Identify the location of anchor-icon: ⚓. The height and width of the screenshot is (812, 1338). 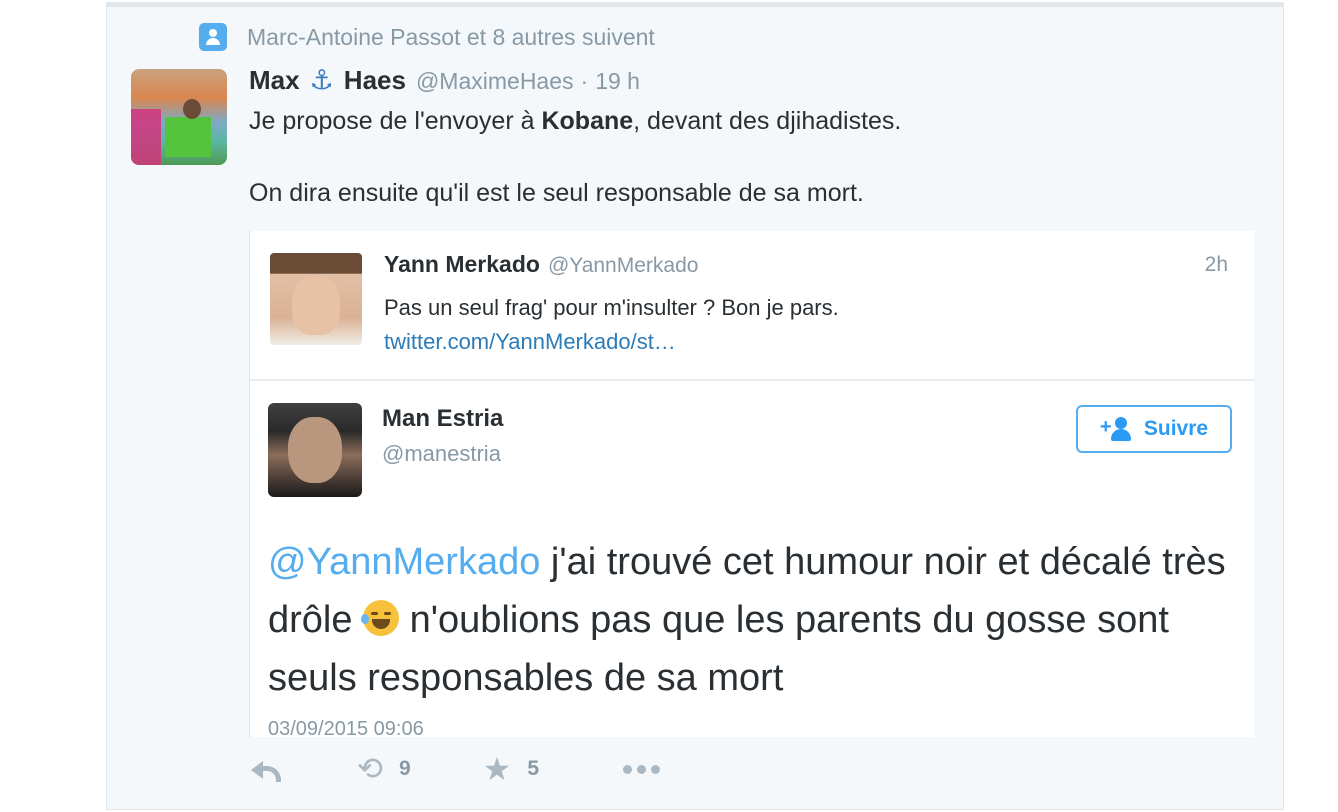
(321, 80).